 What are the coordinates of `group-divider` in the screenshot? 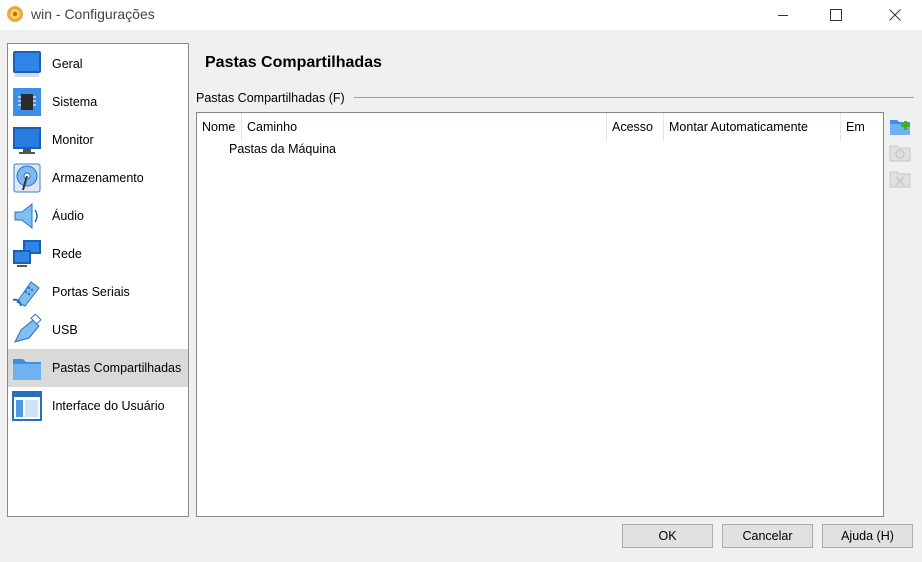 It's located at (634, 97).